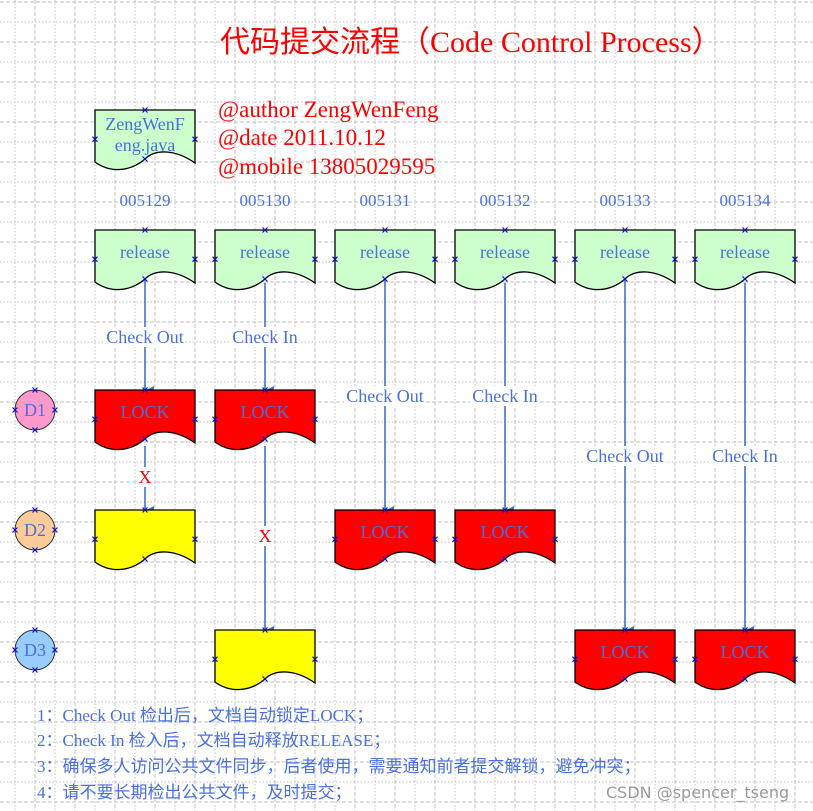 This screenshot has height=811, width=813. I want to click on author-text: @author ZengWenFeng, so click(328, 109).